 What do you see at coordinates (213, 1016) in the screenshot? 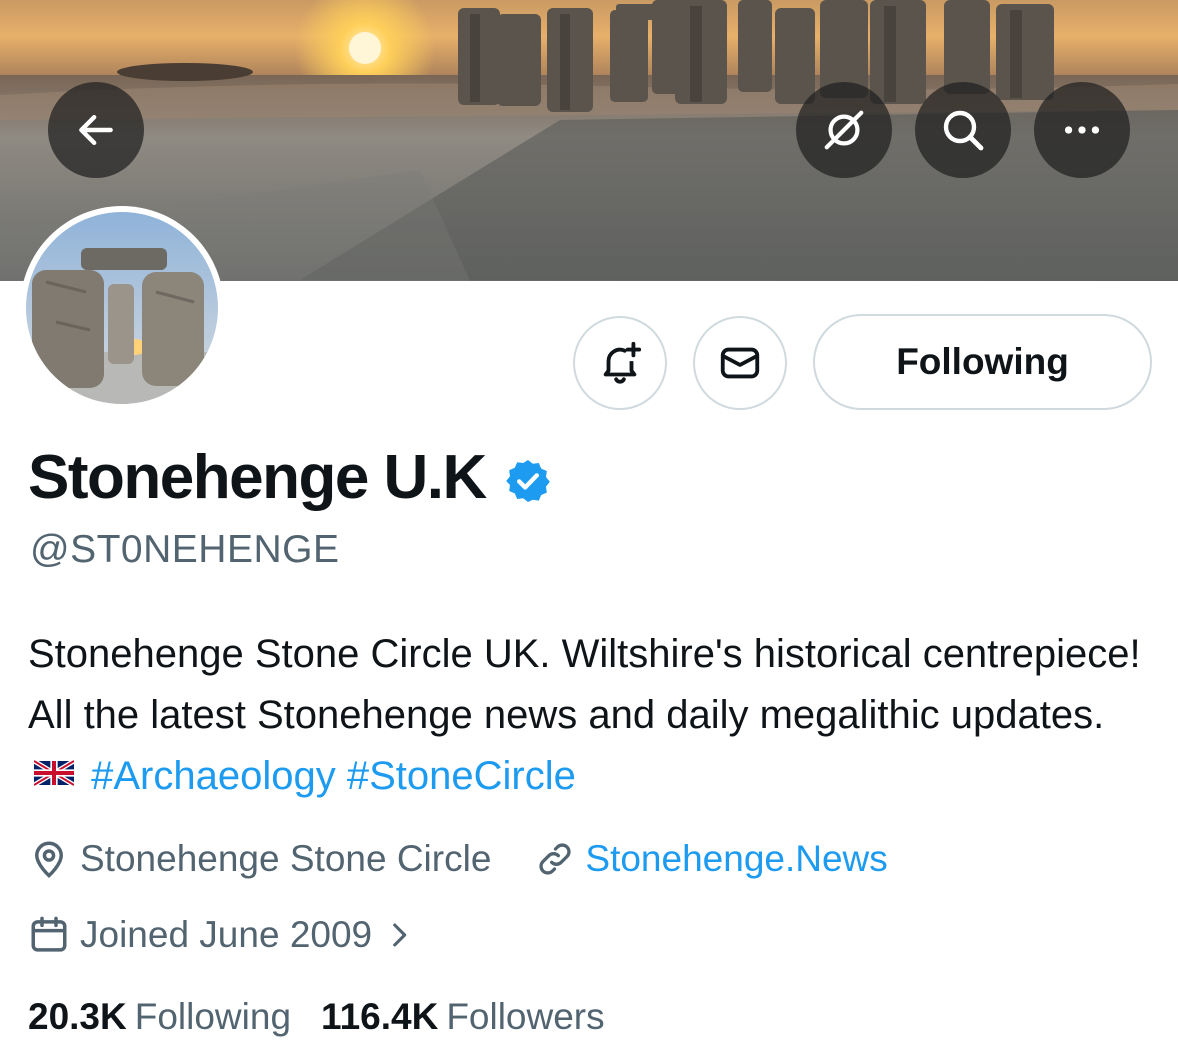
I see `following-stat-label: Following` at bounding box center [213, 1016].